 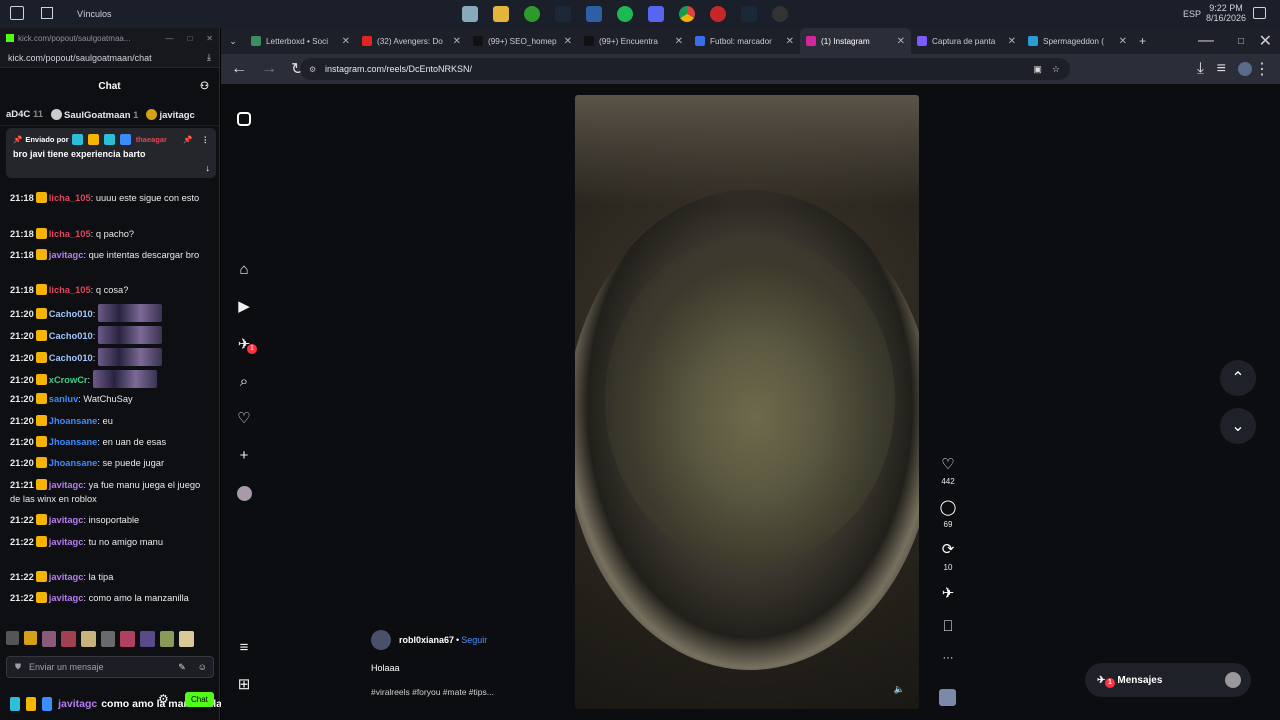 I want to click on comment-icon: ◯, so click(x=948, y=507).